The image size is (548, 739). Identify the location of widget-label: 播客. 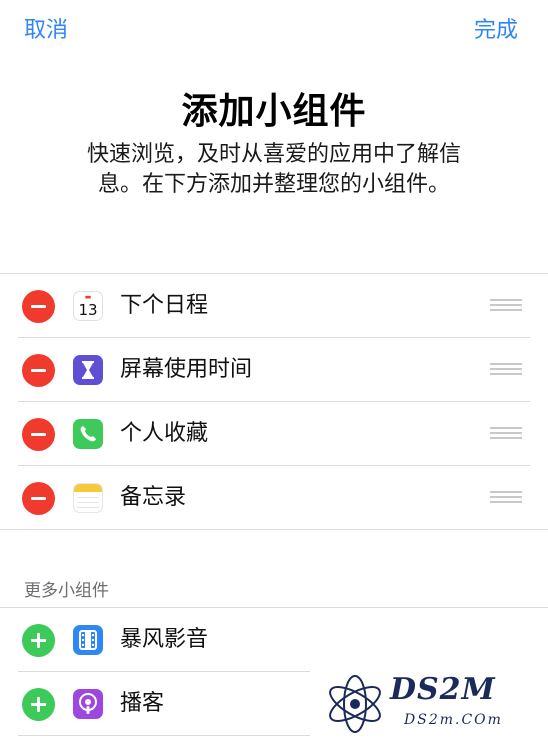
(142, 703).